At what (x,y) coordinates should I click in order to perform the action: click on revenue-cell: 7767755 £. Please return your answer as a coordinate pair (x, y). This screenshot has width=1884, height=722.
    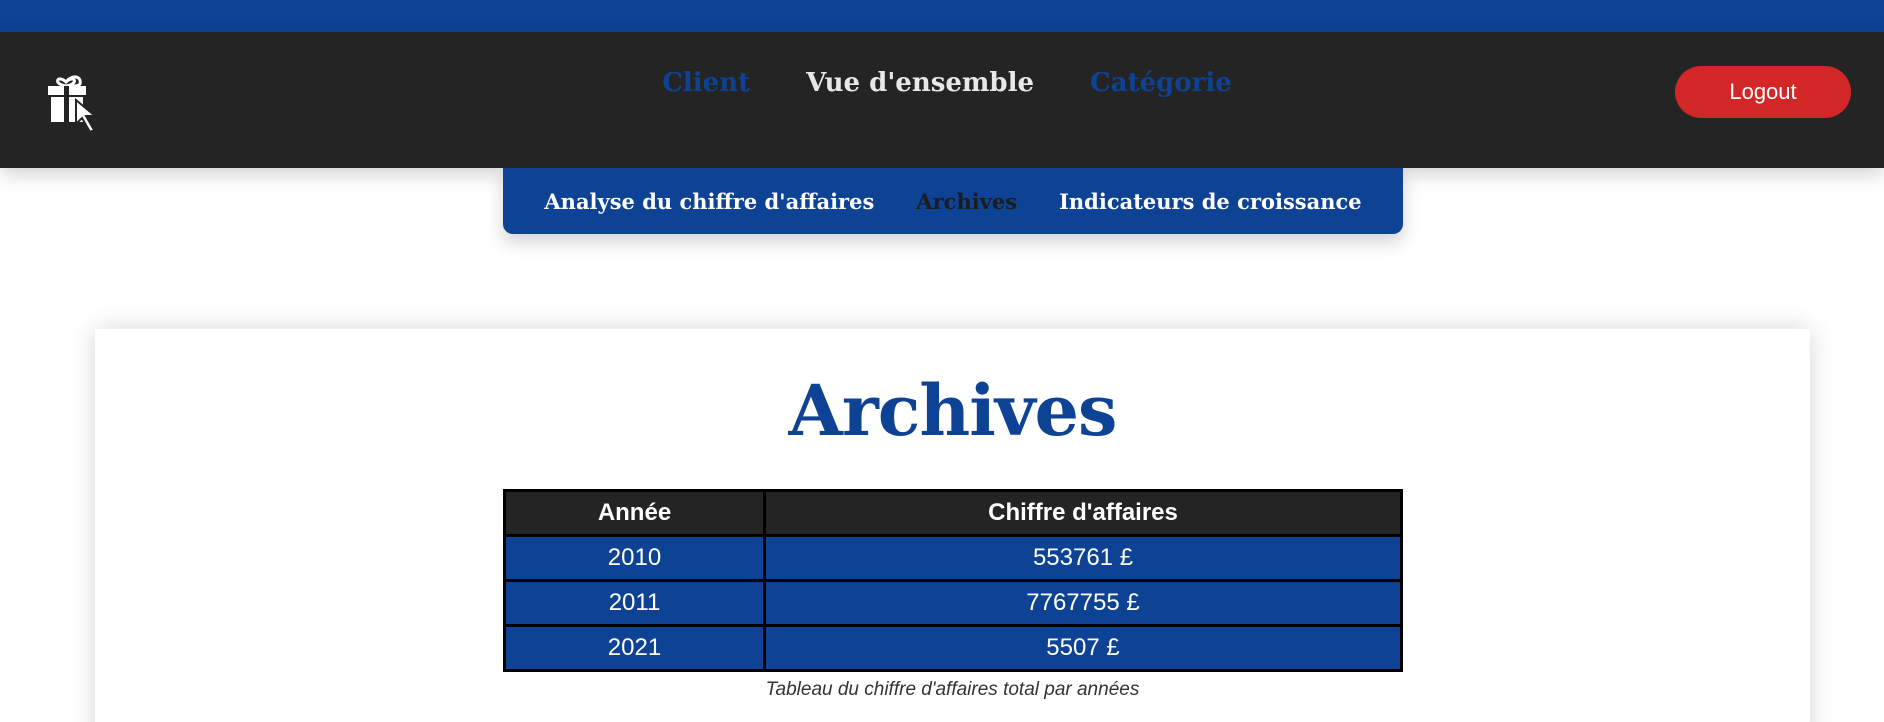
    Looking at the image, I should click on (1083, 603).